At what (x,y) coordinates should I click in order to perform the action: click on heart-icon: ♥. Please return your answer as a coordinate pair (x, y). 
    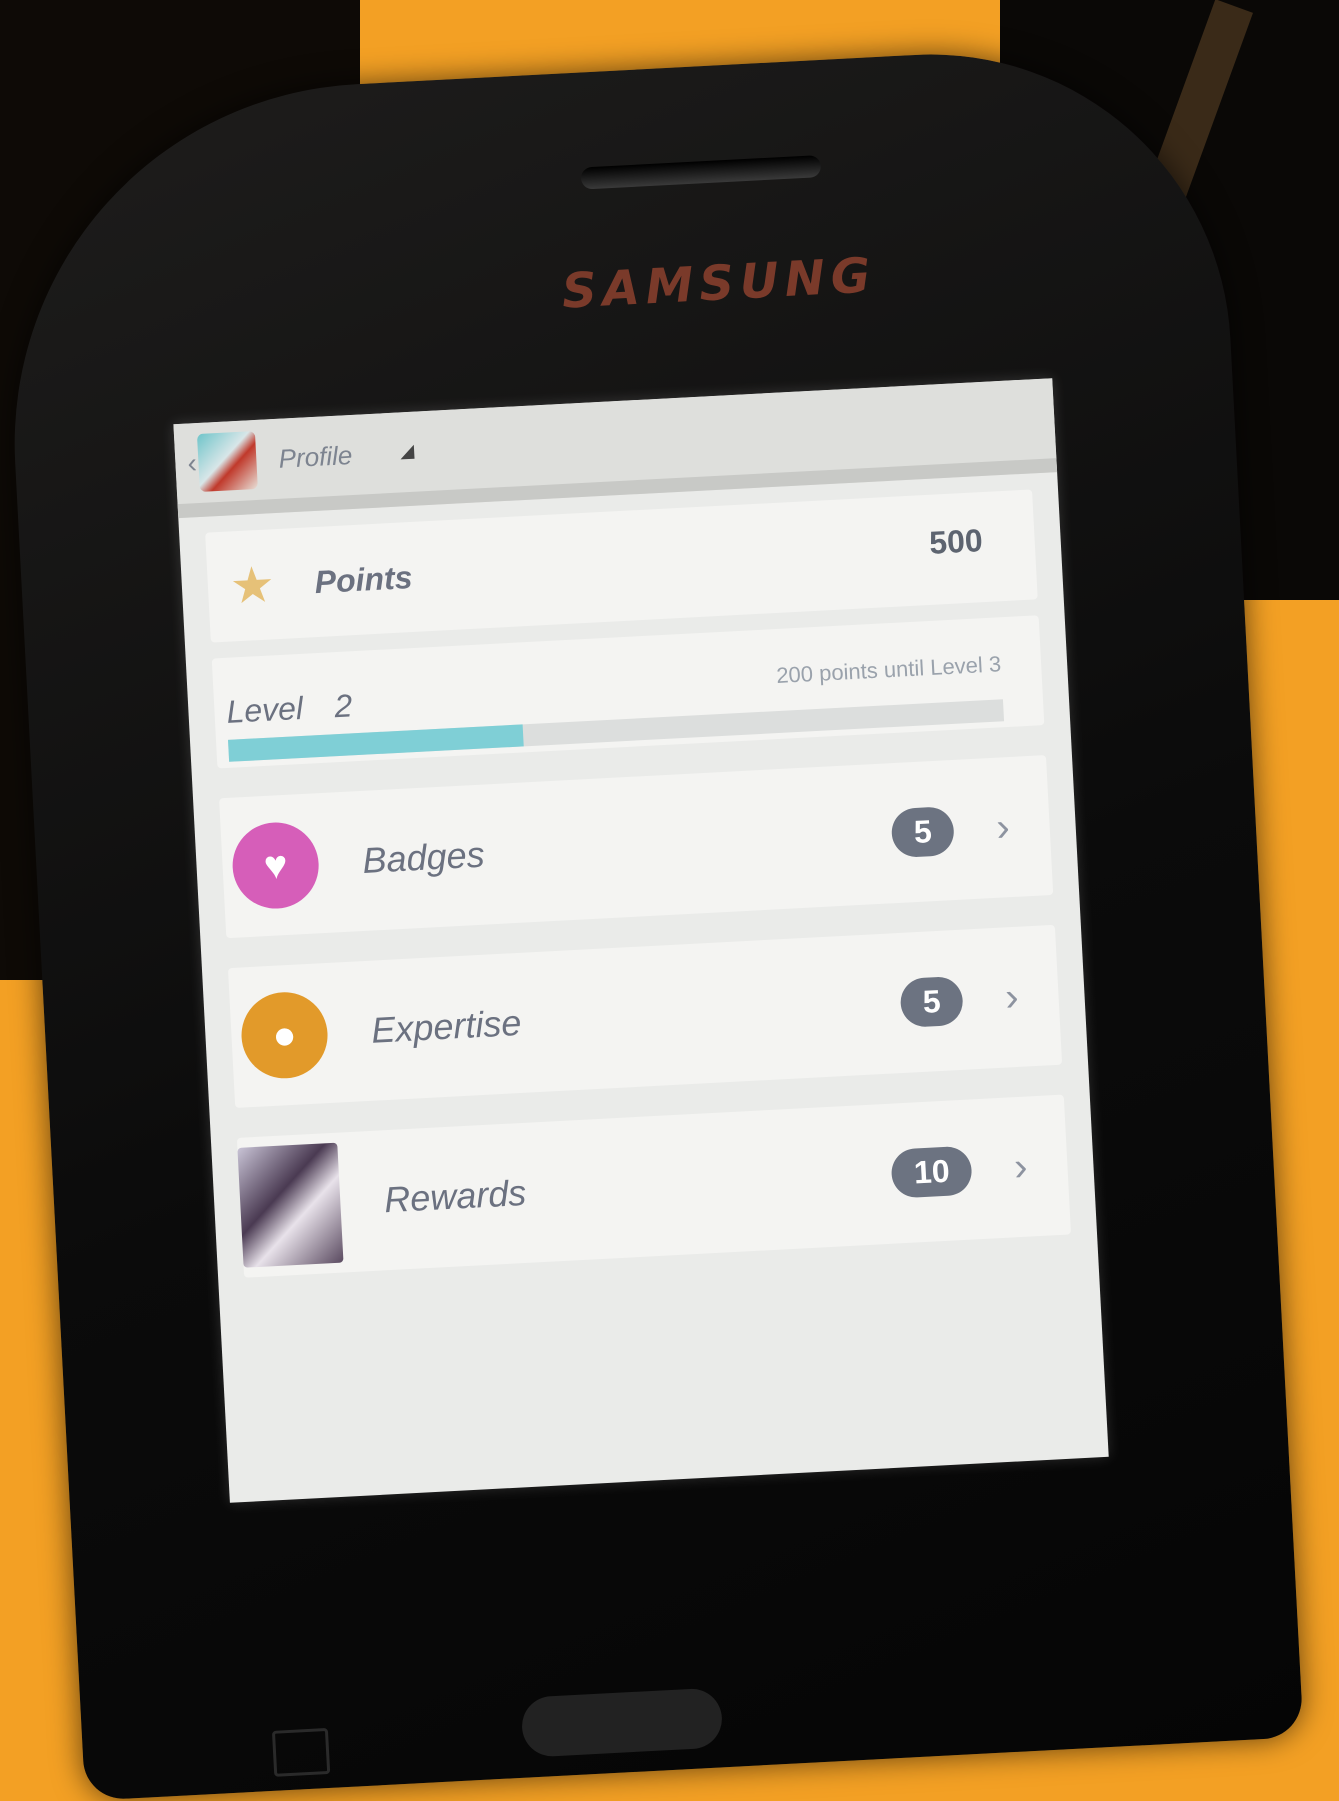
    Looking at the image, I should click on (275, 865).